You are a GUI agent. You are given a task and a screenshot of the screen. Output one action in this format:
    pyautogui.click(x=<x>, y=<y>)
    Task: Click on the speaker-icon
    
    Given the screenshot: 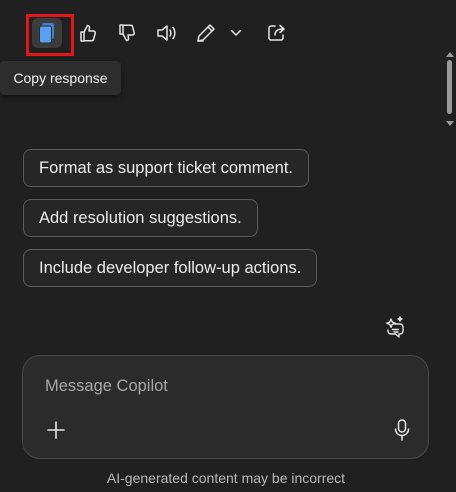 What is the action you would take?
    pyautogui.click(x=166, y=33)
    